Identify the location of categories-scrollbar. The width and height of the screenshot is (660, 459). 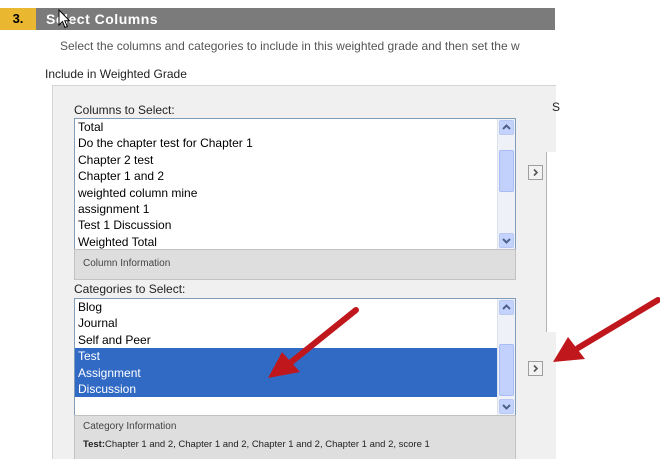
(506, 357).